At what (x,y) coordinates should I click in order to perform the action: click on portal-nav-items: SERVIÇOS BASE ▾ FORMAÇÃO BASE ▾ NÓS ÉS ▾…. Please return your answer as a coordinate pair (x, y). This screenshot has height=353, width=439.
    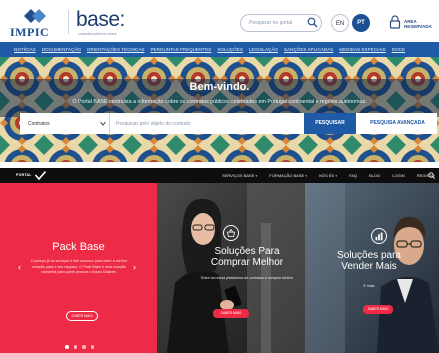
    Looking at the image, I should click on (328, 175).